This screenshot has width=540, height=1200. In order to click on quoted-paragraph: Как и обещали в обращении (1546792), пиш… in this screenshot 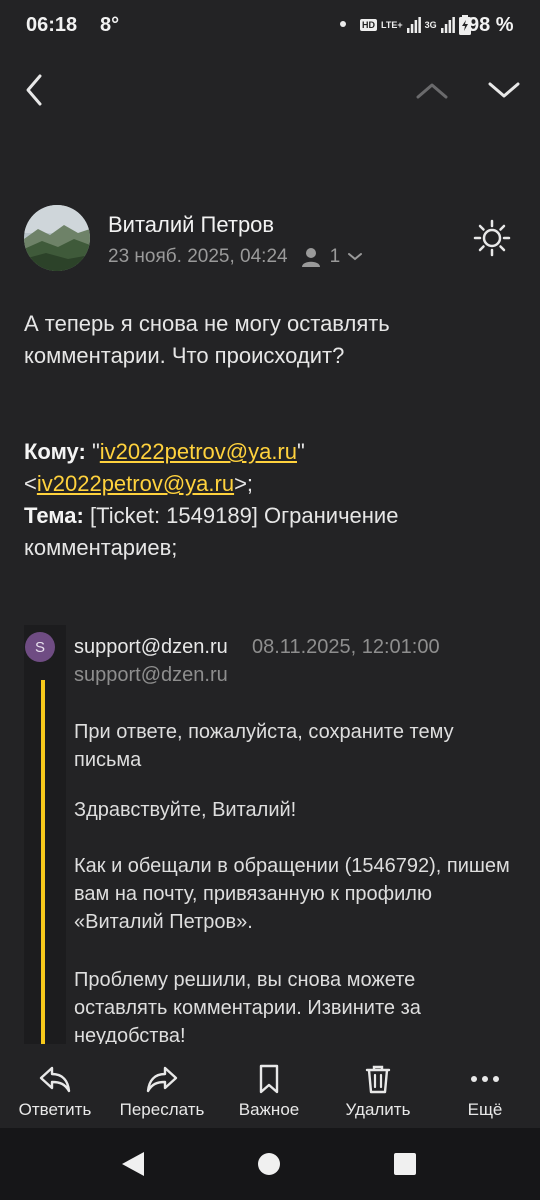, I will do `click(292, 894)`.